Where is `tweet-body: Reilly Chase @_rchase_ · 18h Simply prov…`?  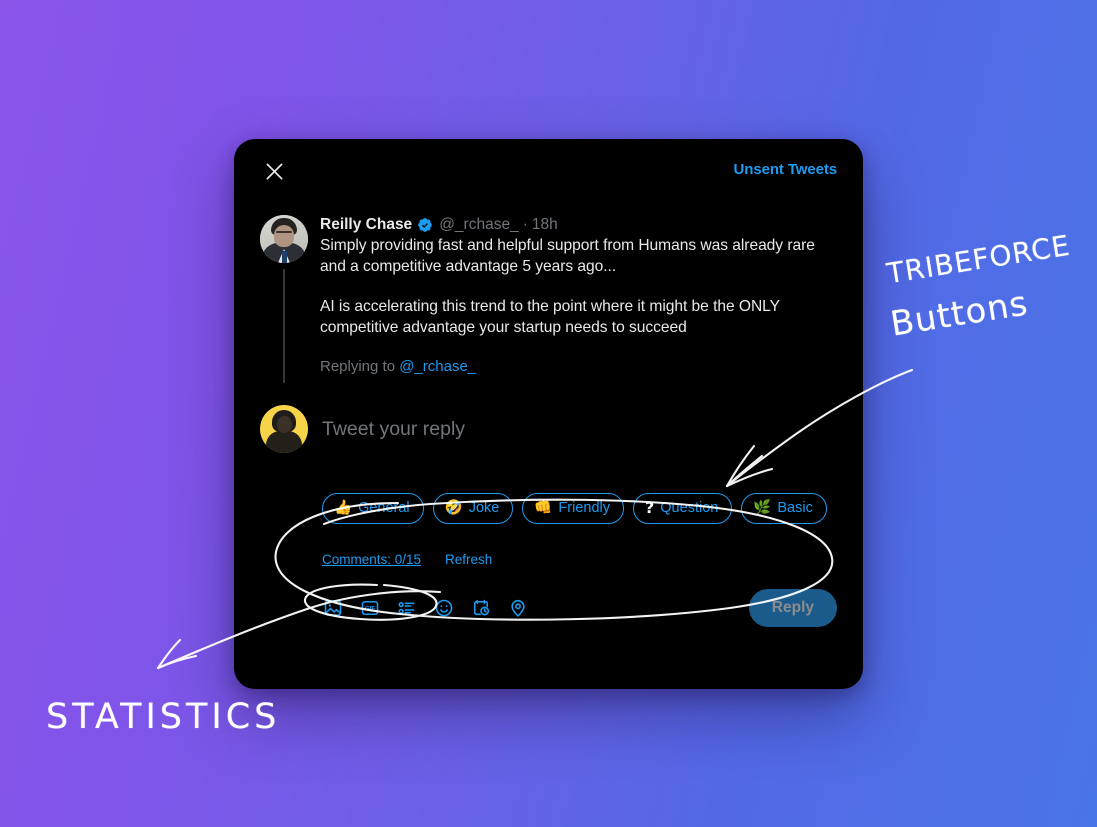 tweet-body: Reilly Chase @_rchase_ · 18h Simply prov… is located at coordinates (548, 292).